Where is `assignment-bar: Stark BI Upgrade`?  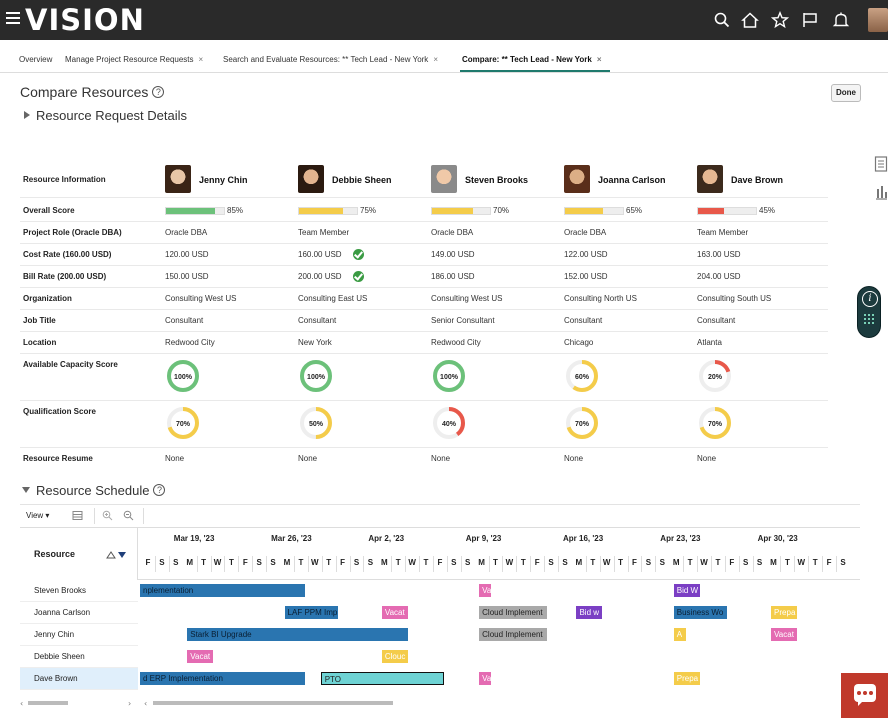 assignment-bar: Stark BI Upgrade is located at coordinates (297, 634).